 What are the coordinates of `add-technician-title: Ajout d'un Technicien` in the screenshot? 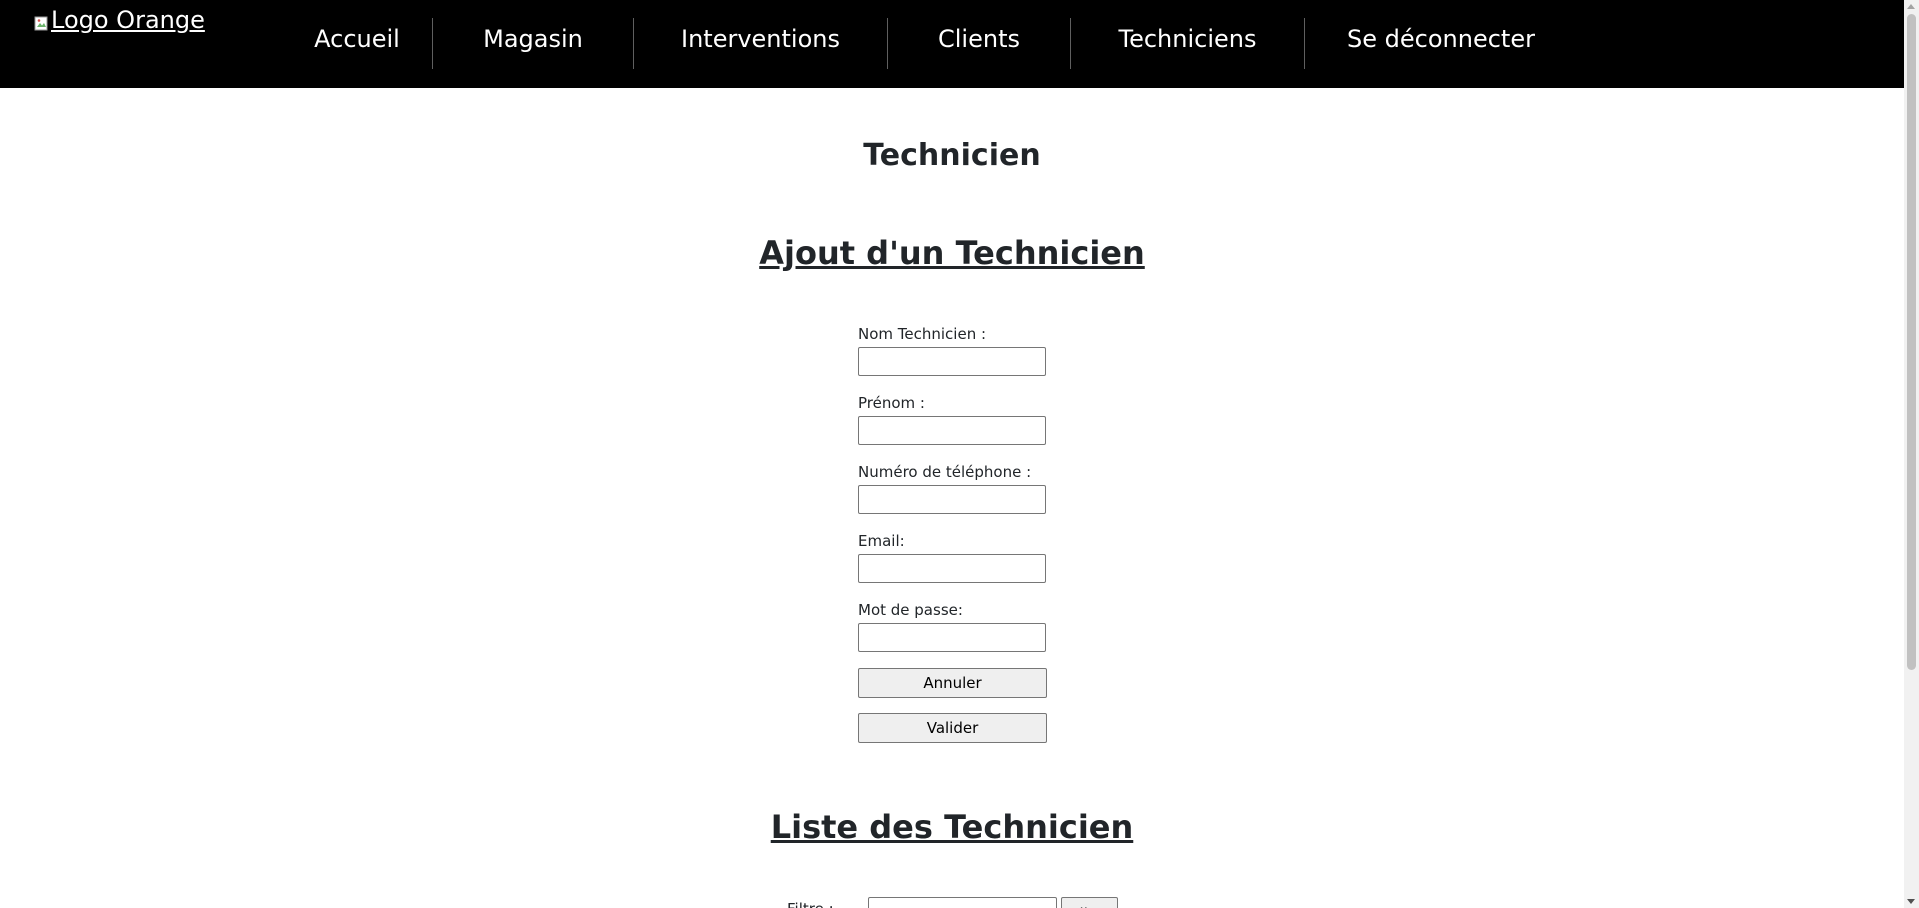 It's located at (952, 253).